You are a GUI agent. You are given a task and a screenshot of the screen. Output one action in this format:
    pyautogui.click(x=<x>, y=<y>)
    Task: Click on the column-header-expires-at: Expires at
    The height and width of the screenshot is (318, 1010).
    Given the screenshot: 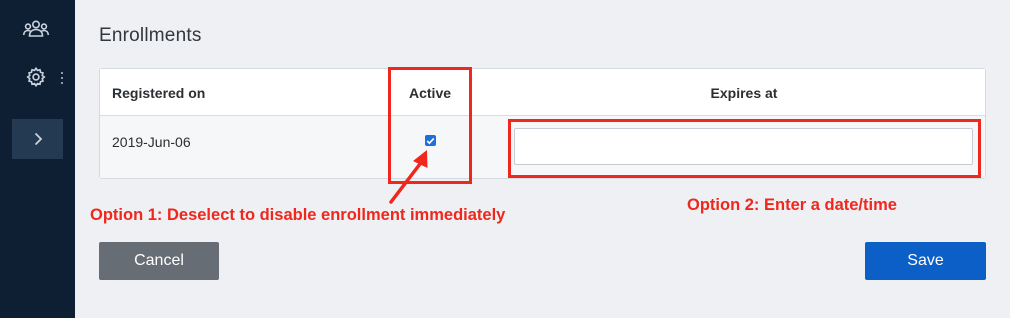 What is the action you would take?
    pyautogui.click(x=744, y=93)
    